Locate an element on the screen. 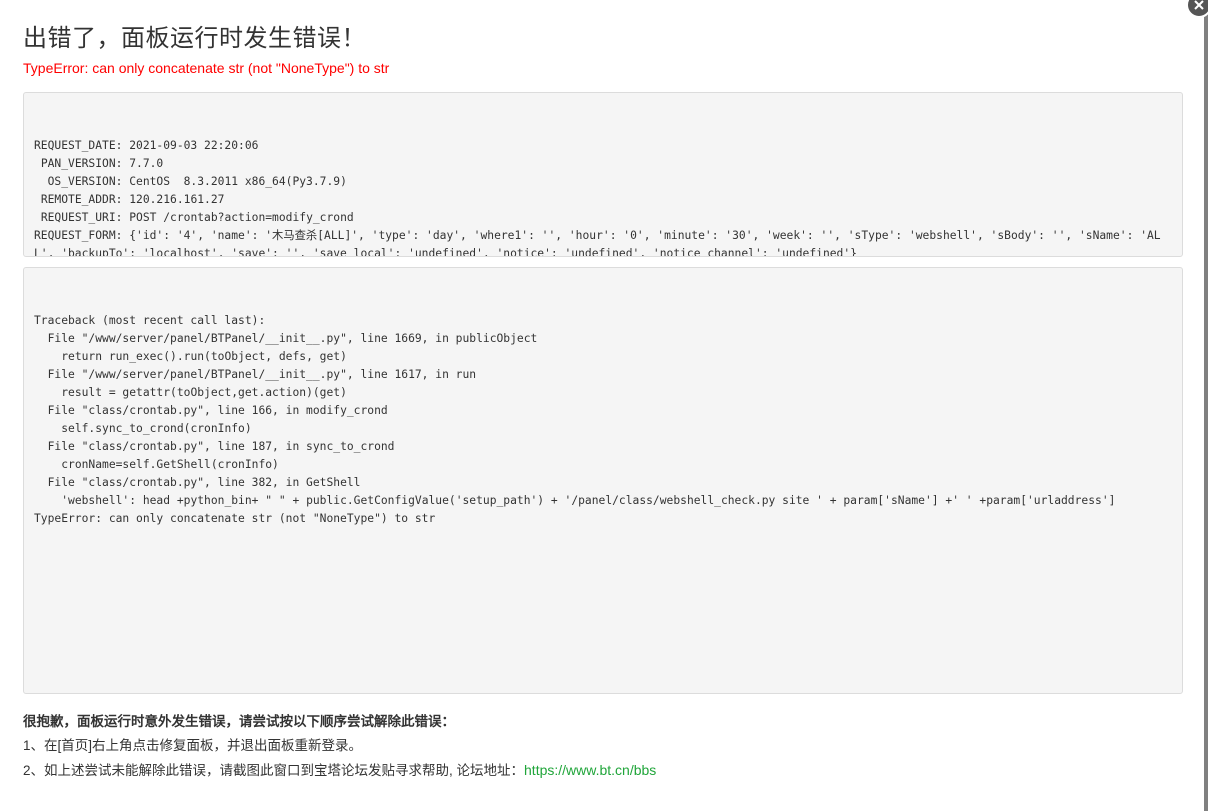  dialog-title: 出错了，面板运行时发生错误！ is located at coordinates (194, 38).